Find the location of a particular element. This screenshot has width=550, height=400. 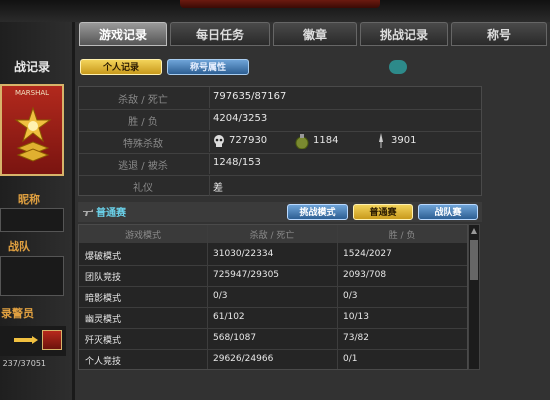

record-label: 录警员 is located at coordinates (17, 313).